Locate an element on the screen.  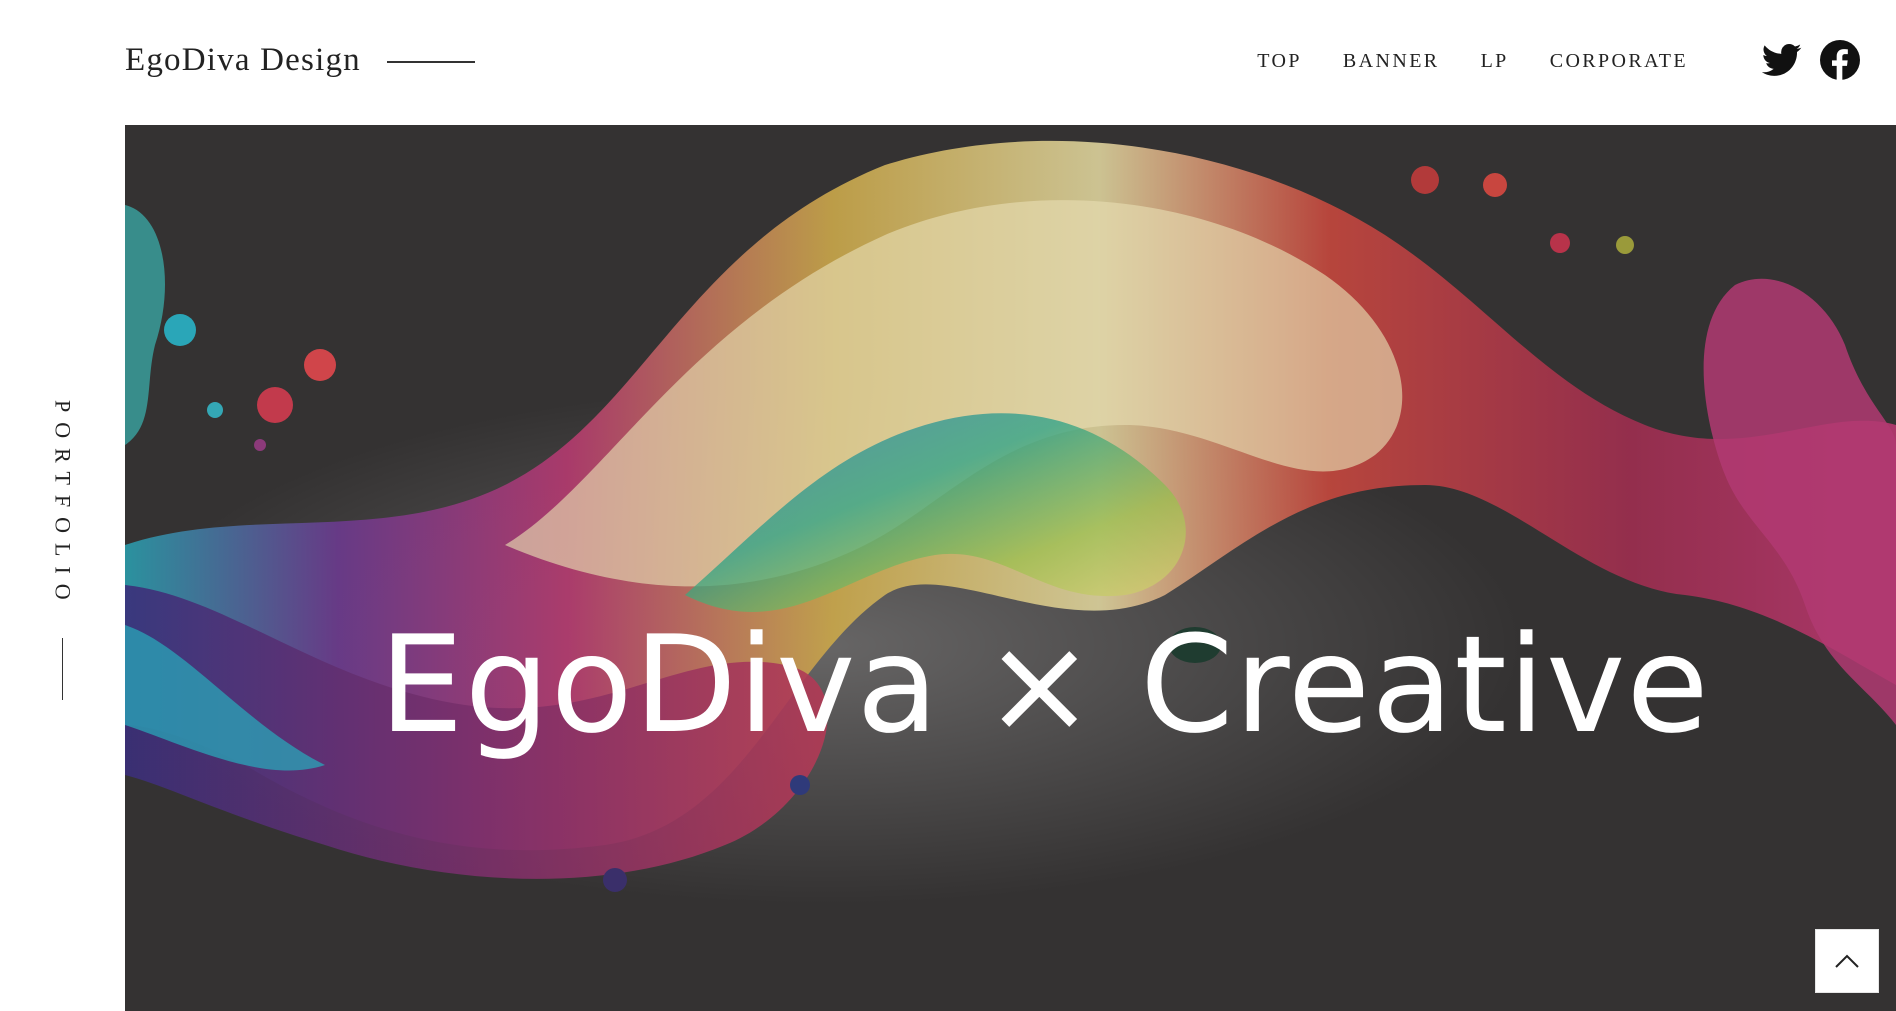
chevron-up-icon is located at coordinates (1847, 961).